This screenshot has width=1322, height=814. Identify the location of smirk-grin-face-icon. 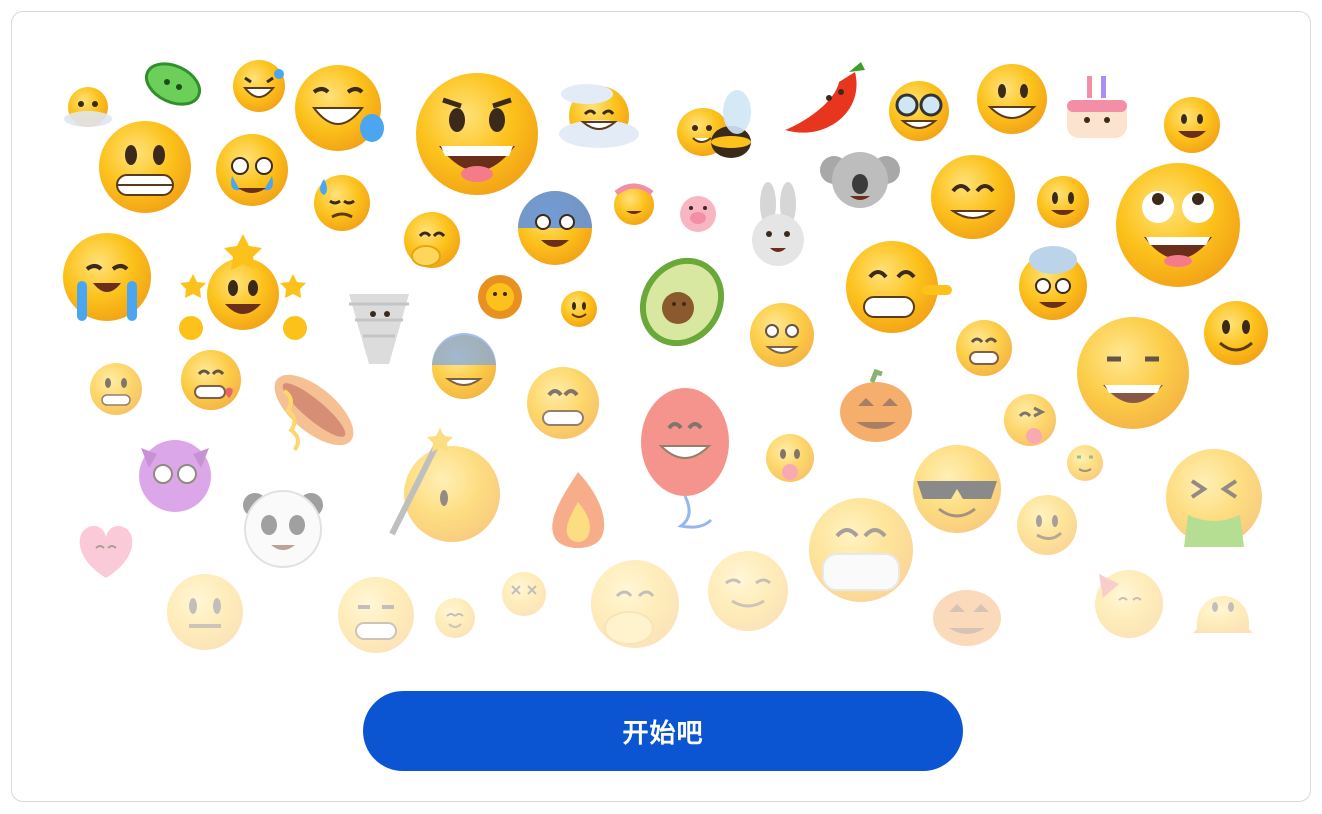
(376, 615).